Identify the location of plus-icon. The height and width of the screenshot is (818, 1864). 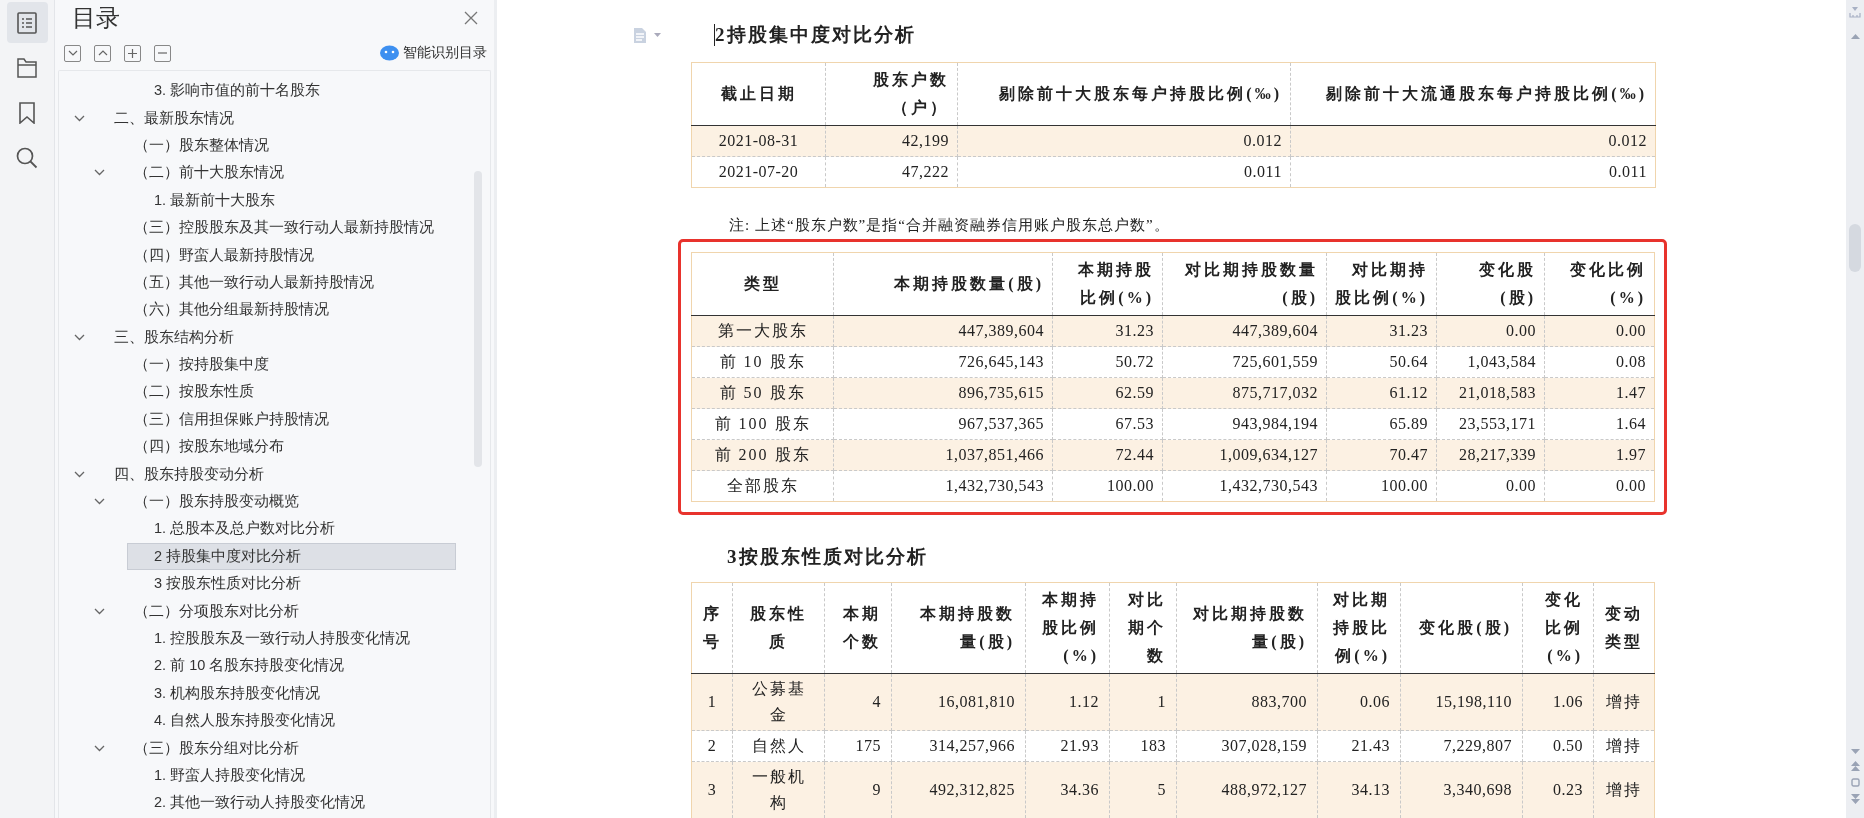
(132, 53).